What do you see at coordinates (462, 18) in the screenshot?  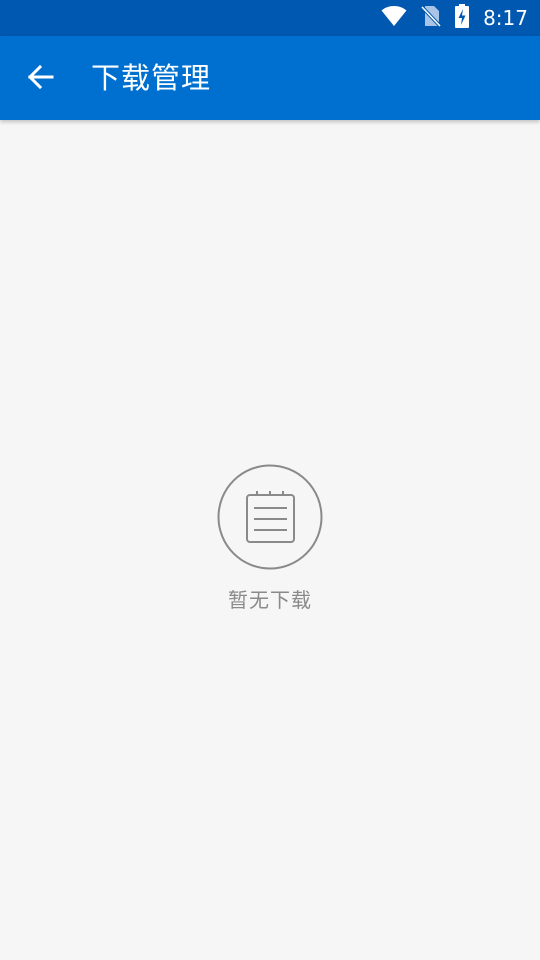 I see `battery-charging-icon` at bounding box center [462, 18].